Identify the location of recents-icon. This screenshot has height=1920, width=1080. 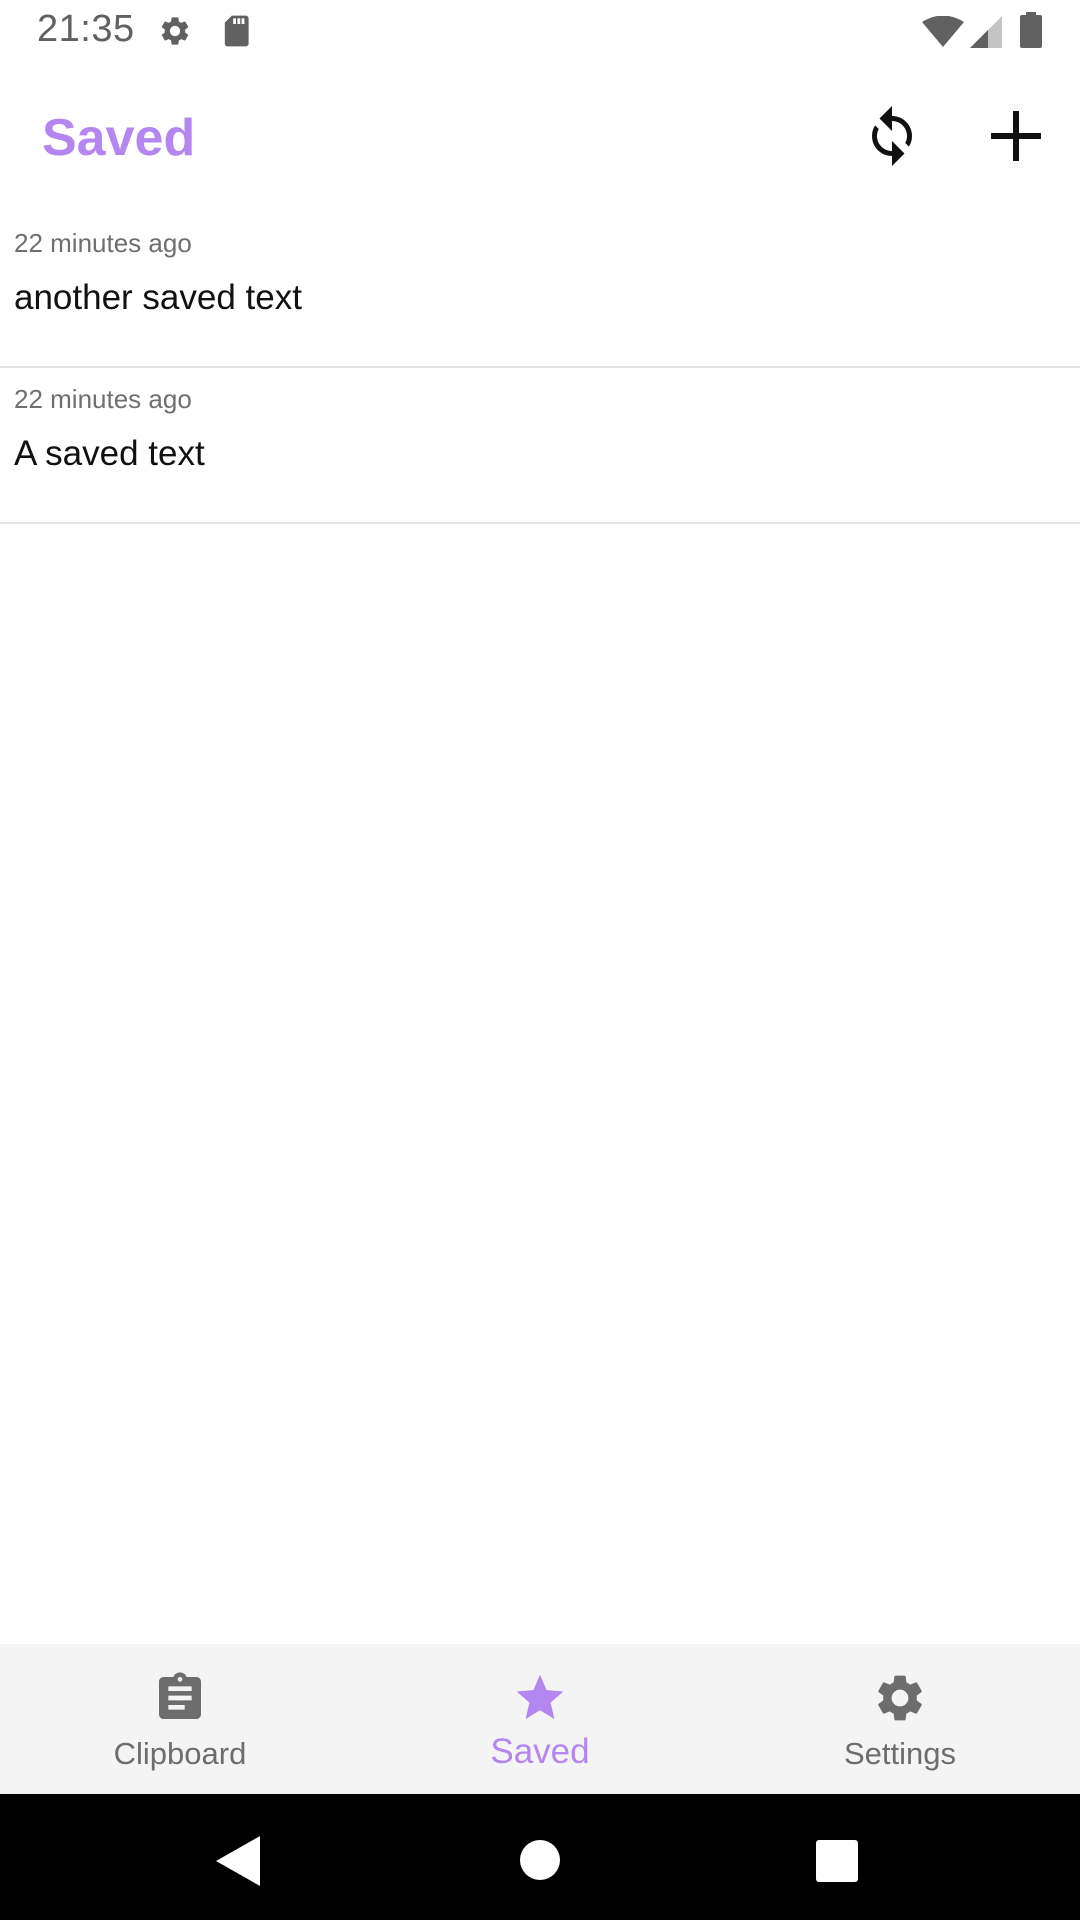
(837, 1861).